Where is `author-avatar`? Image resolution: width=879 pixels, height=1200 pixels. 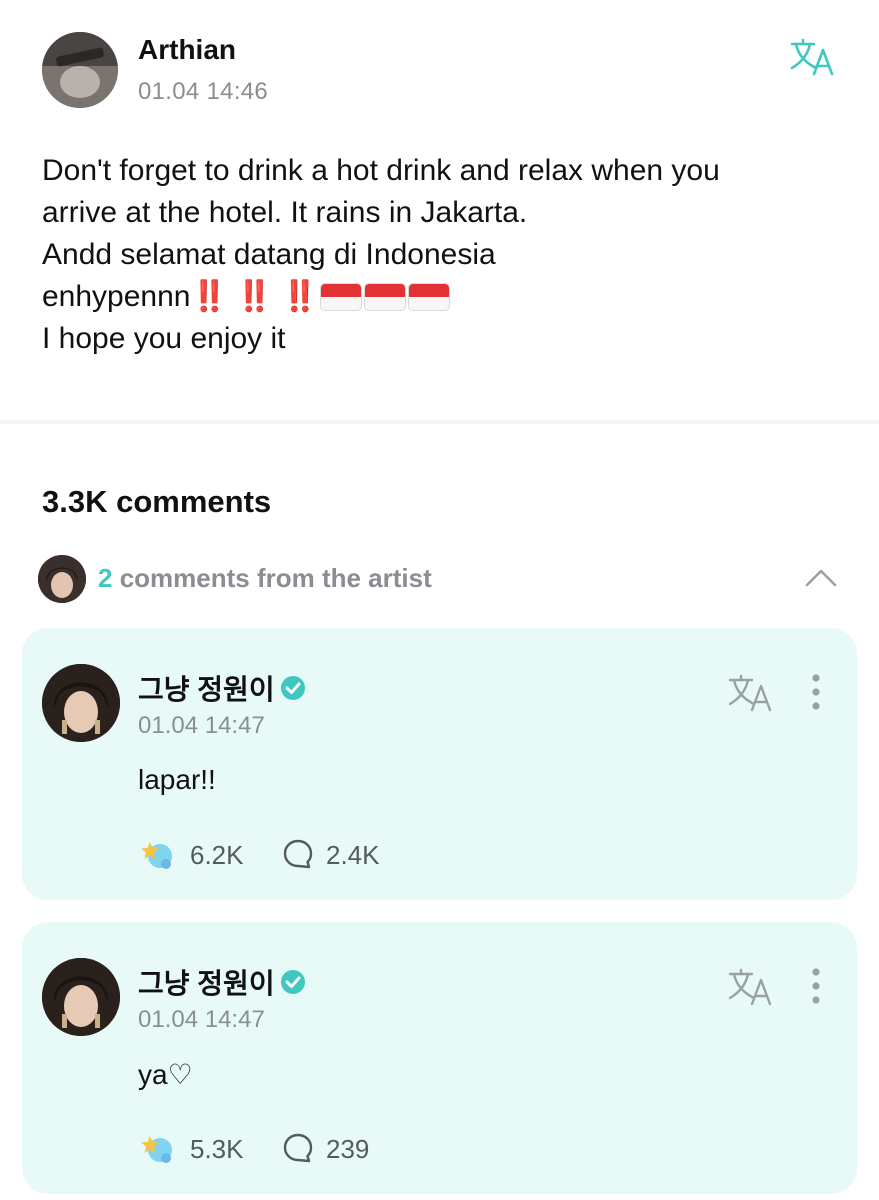 author-avatar is located at coordinates (80, 70).